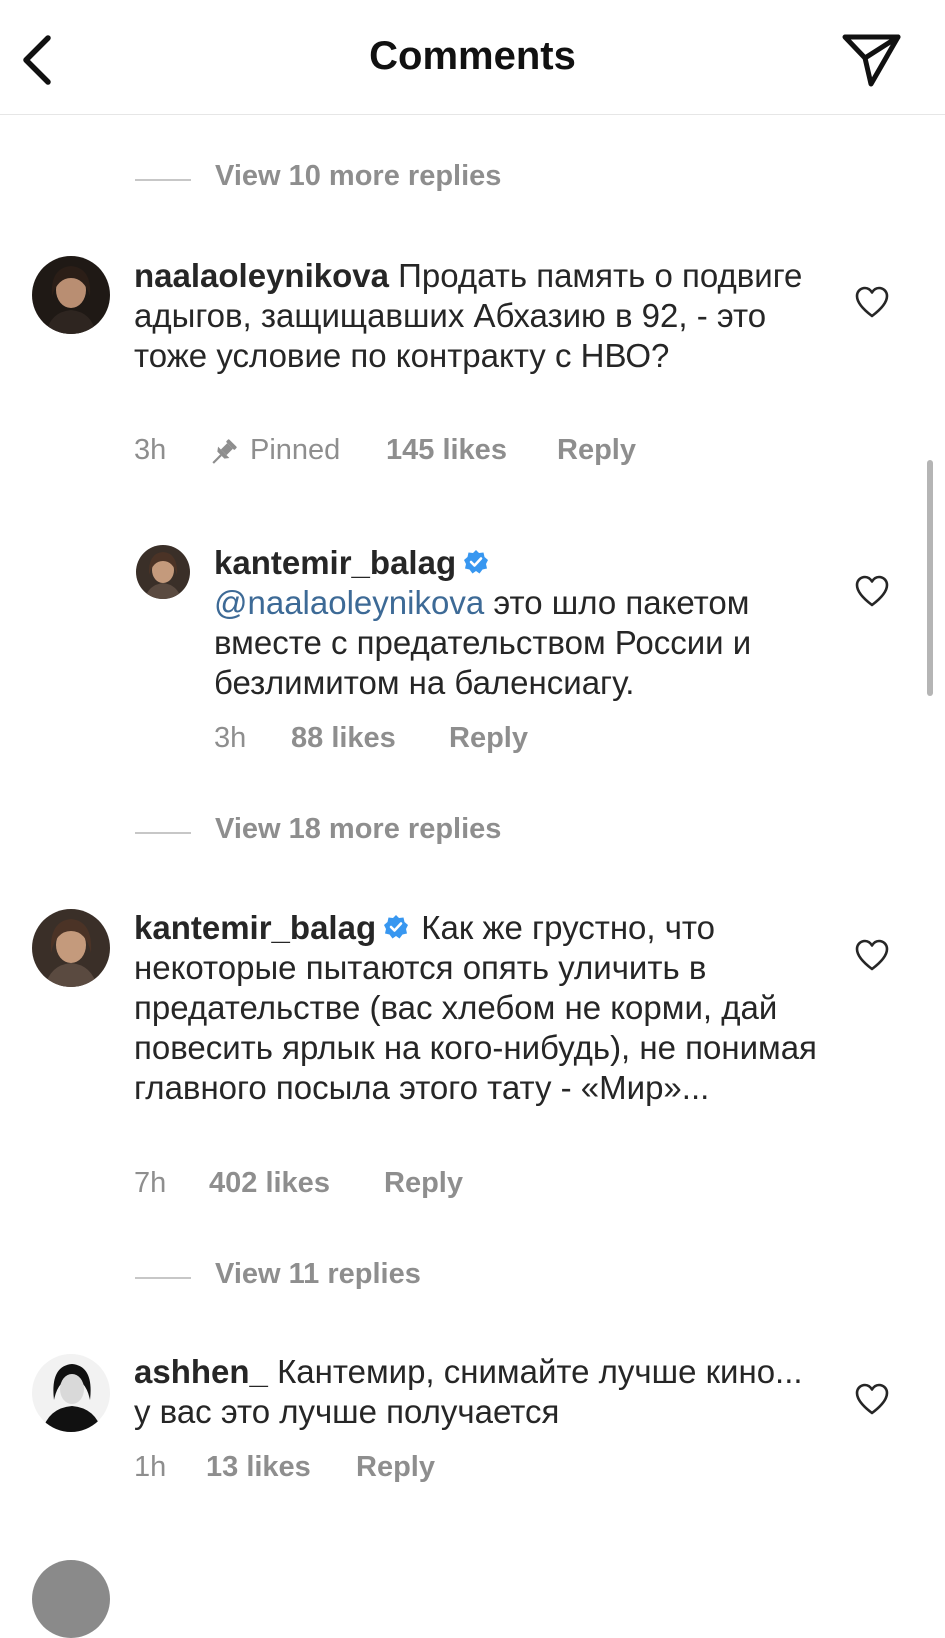  What do you see at coordinates (358, 829) in the screenshot?
I see `view-more-label: View 18 more replies` at bounding box center [358, 829].